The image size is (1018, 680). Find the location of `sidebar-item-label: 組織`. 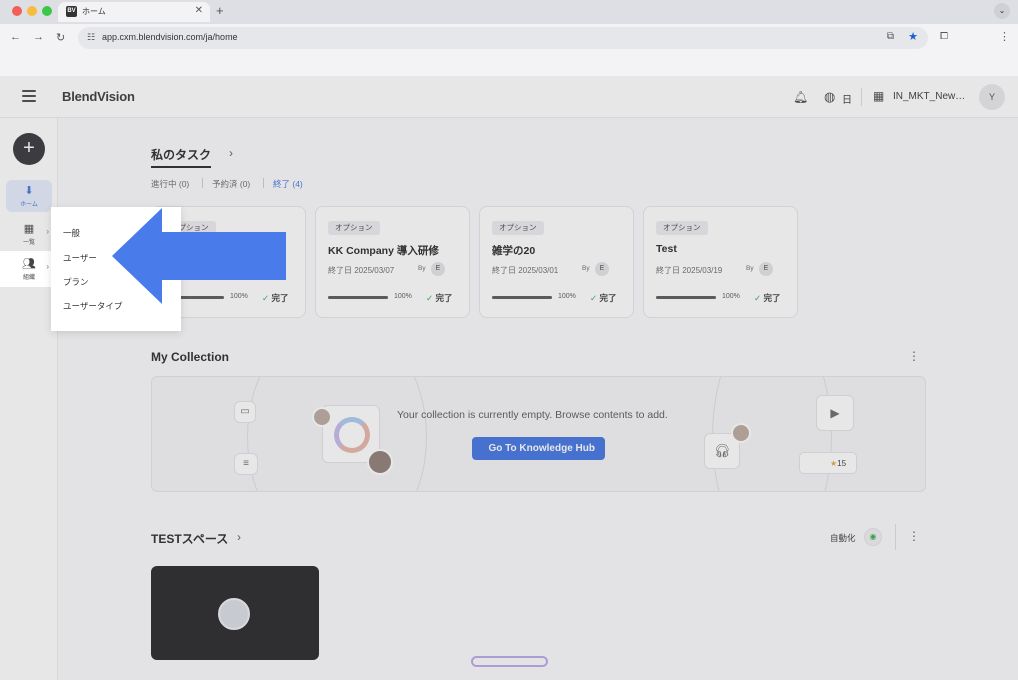

sidebar-item-label: 組織 is located at coordinates (28, 278).